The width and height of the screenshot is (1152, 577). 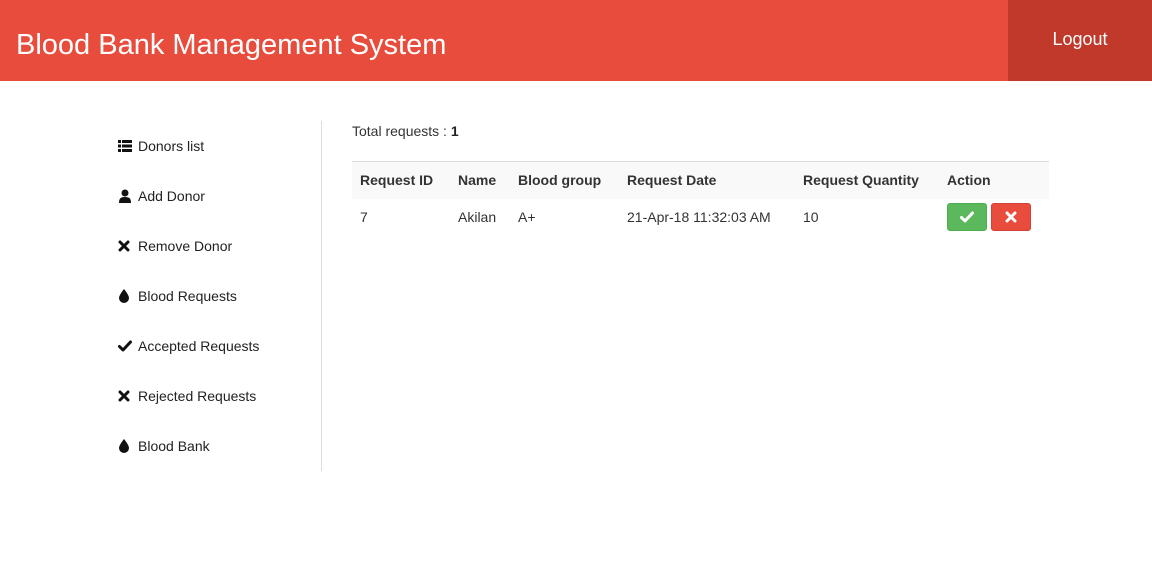 I want to click on cell-request-date: 21-Apr-18 11:32:03 AM, so click(x=699, y=216).